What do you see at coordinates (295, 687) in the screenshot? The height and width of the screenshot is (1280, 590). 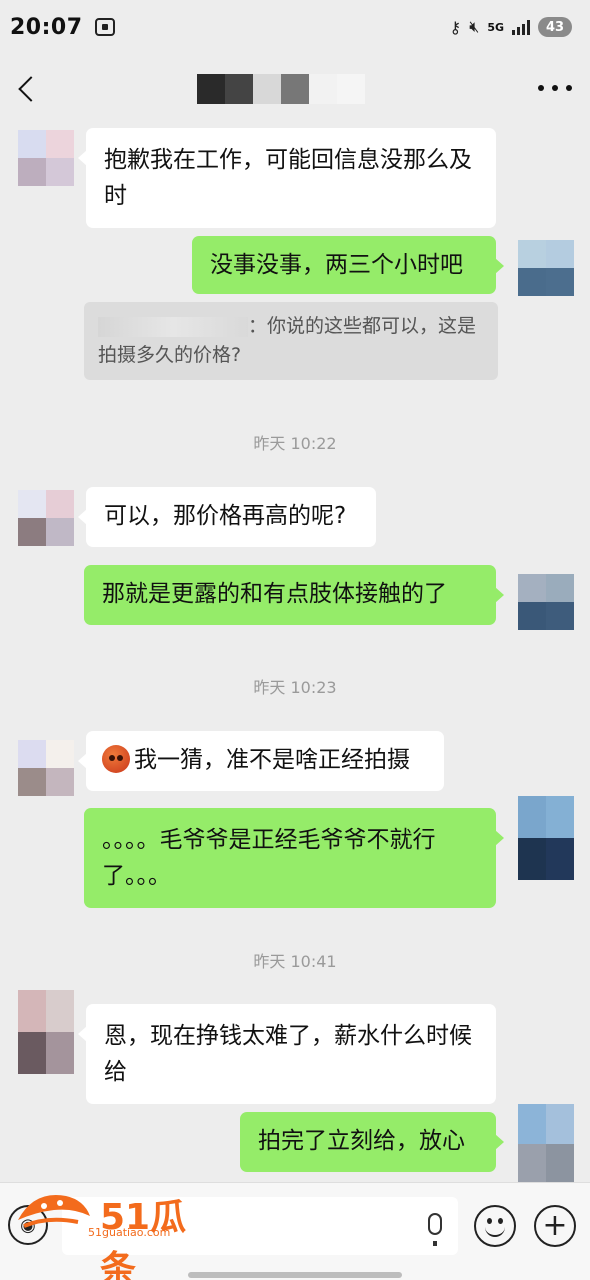 I see `timestamp: 昨天 10:23` at bounding box center [295, 687].